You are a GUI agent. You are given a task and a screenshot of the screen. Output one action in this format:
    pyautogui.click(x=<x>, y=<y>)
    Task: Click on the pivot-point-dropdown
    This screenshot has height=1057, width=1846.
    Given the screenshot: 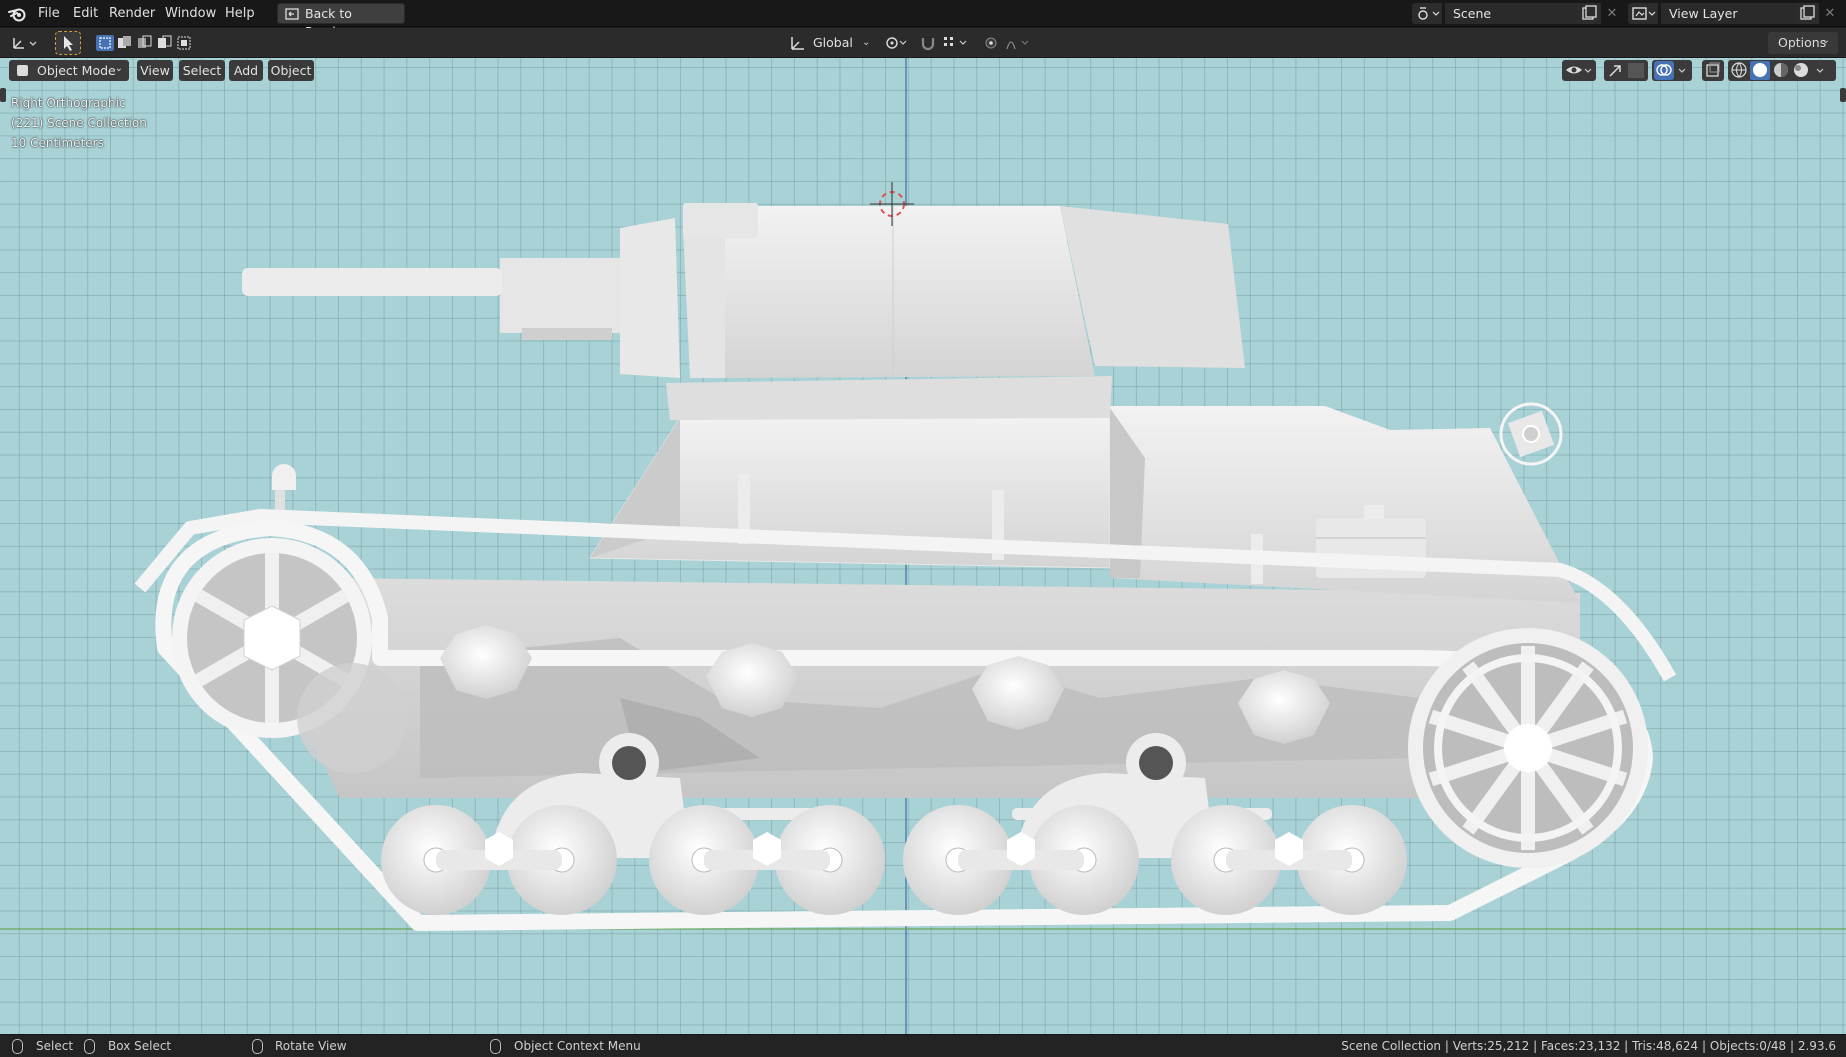 What is the action you would take?
    pyautogui.click(x=895, y=43)
    